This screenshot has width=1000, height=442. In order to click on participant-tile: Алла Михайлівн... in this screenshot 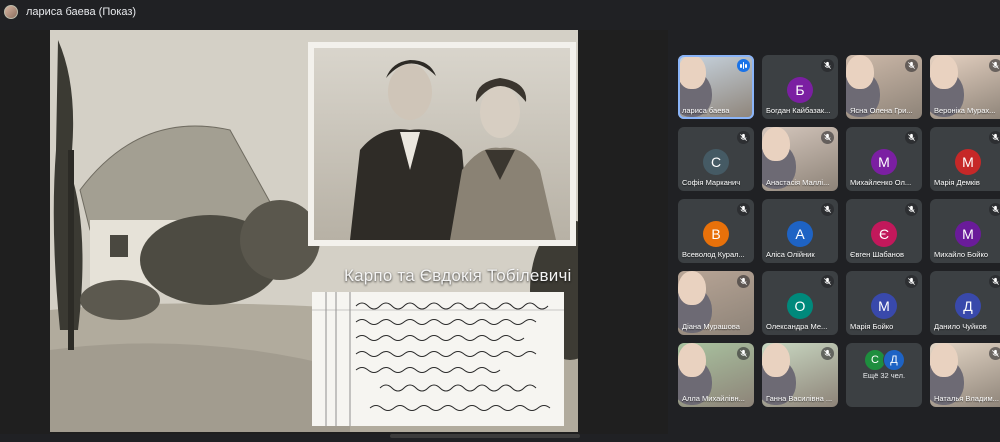, I will do `click(716, 375)`.